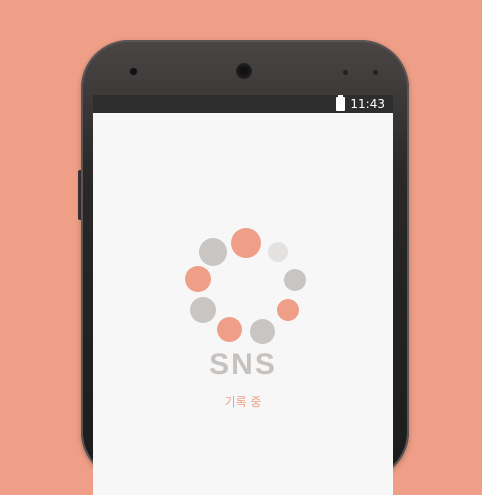 Image resolution: width=482 pixels, height=495 pixels. What do you see at coordinates (244, 71) in the screenshot?
I see `earpiece-speaker-icon` at bounding box center [244, 71].